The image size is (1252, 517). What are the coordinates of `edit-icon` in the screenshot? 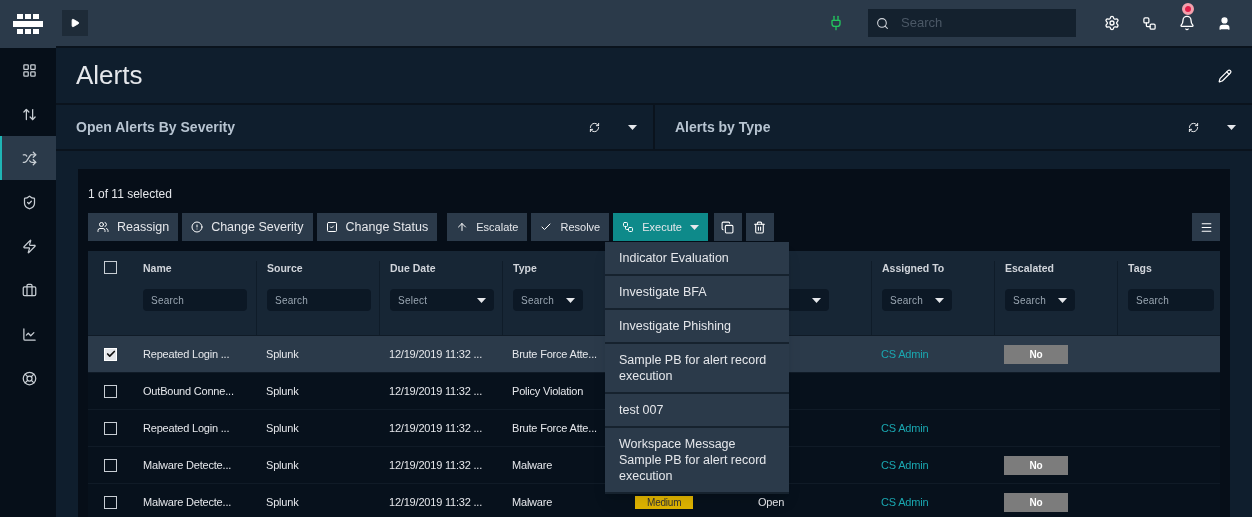 It's located at (1225, 75).